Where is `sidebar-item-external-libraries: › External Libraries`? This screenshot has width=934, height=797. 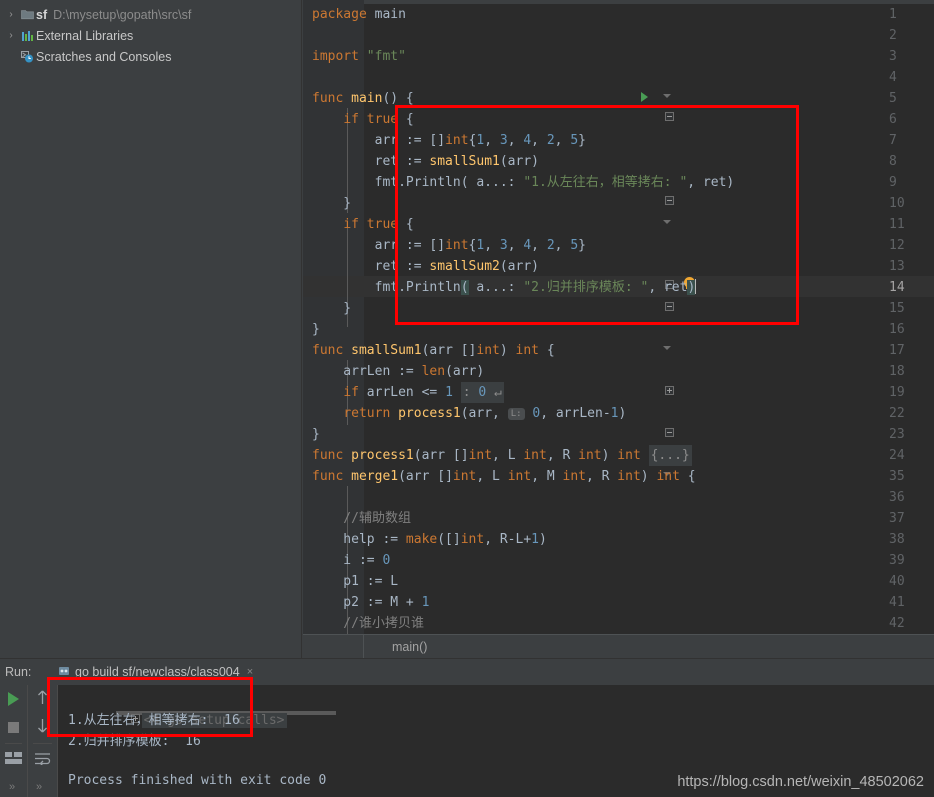
sidebar-item-external-libraries: › External Libraries is located at coordinates (150, 35).